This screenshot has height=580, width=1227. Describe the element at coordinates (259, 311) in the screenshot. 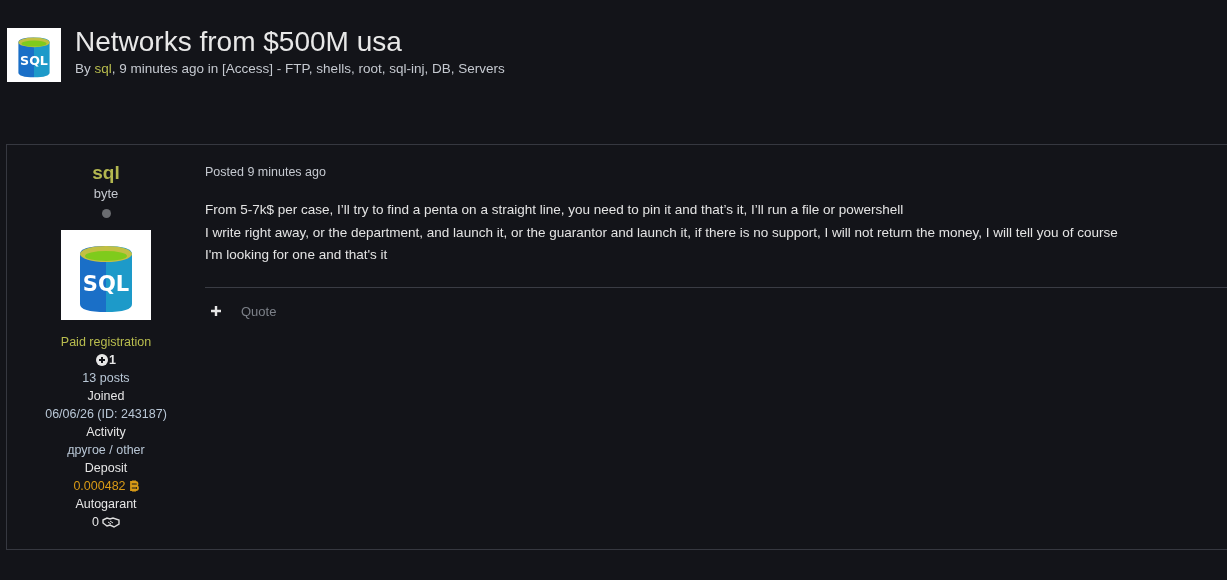

I see `quote-link: Quote` at that location.